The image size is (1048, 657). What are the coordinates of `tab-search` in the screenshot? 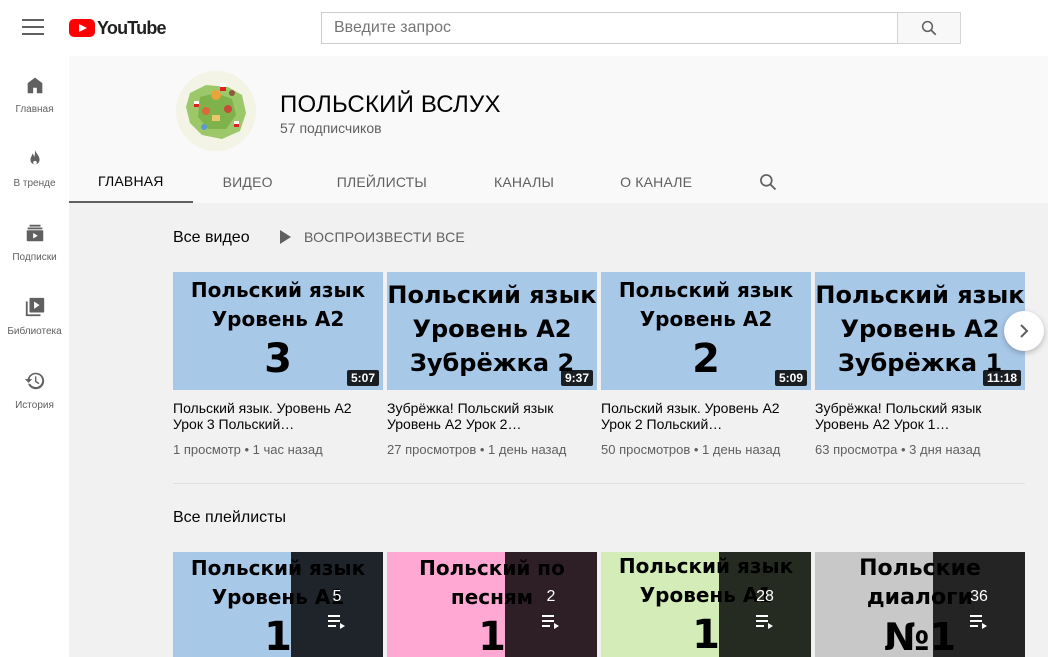 It's located at (768, 181).